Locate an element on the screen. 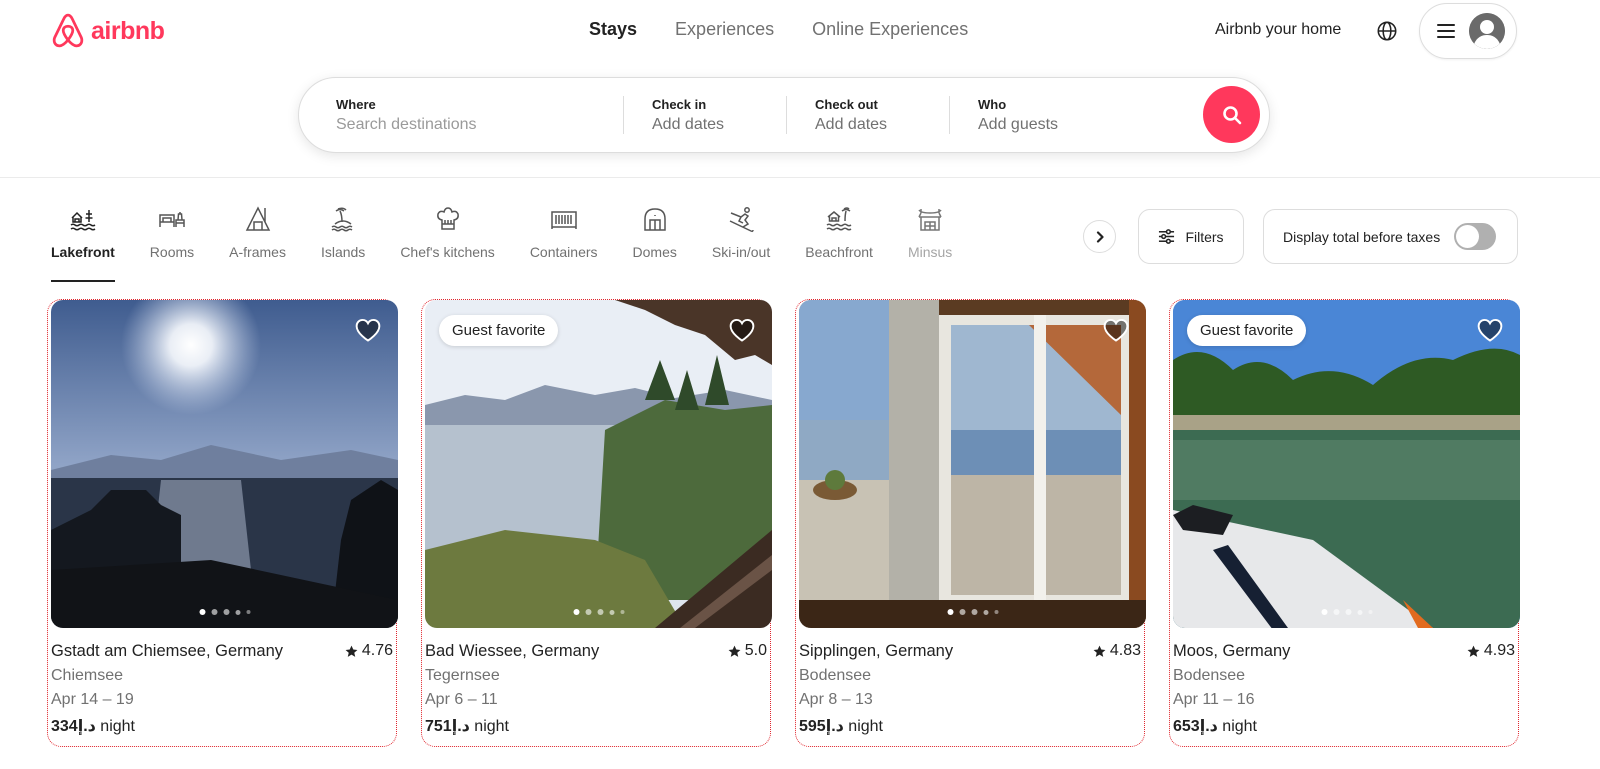 The image size is (1600, 769). user-avatar-icon is located at coordinates (1487, 31).